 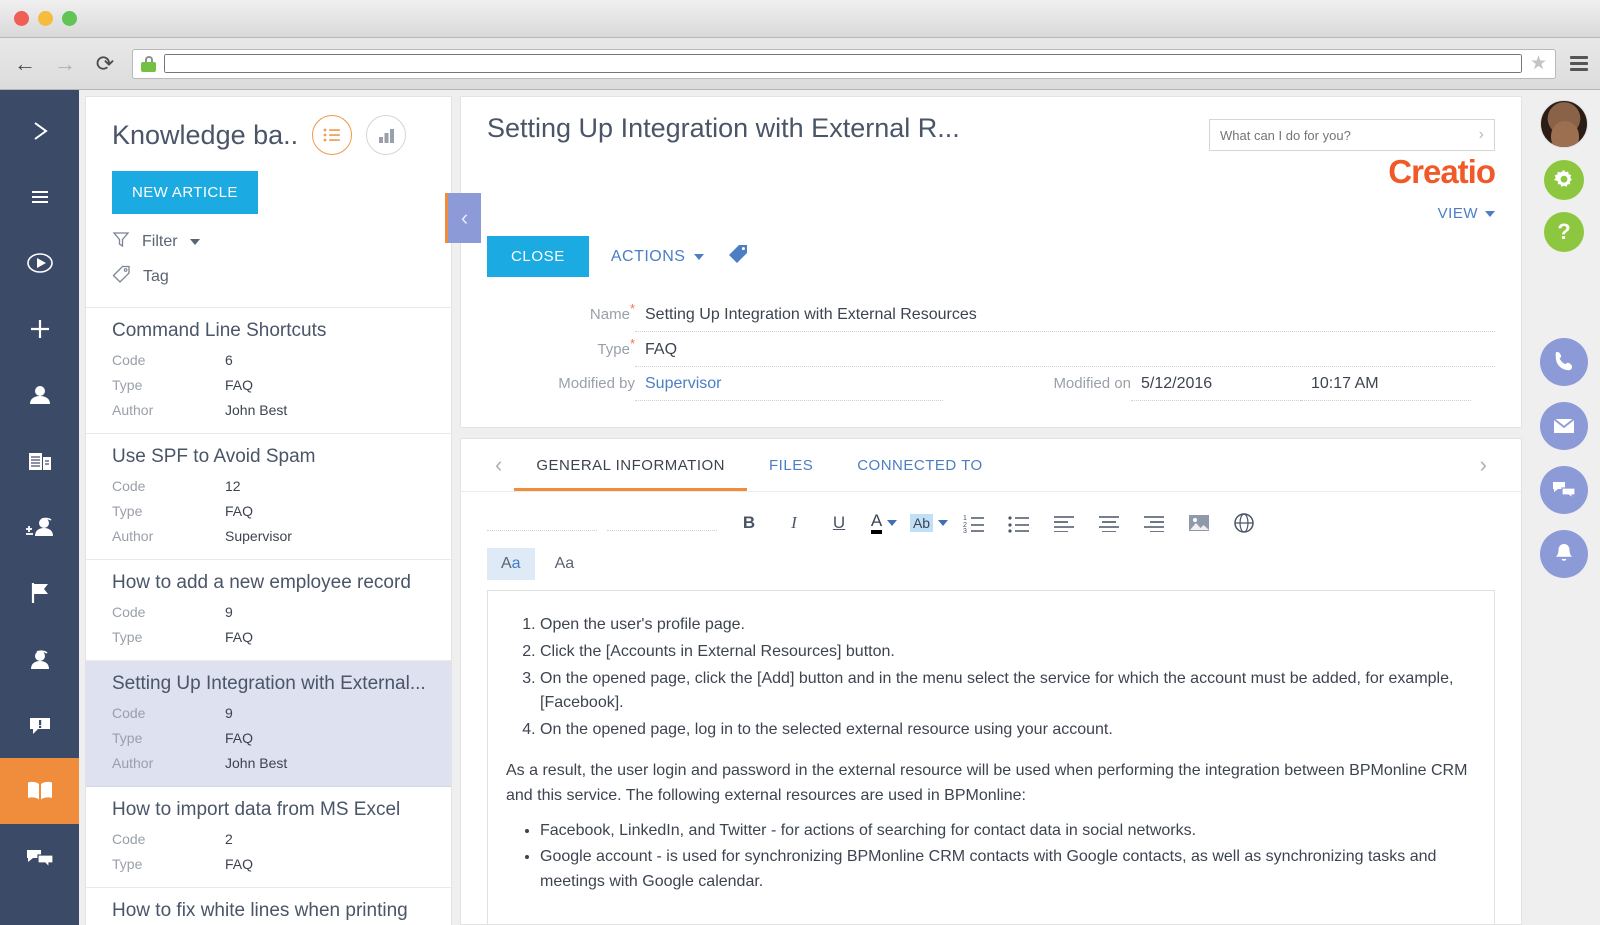 What do you see at coordinates (39, 461) in the screenshot?
I see `sidebar-item-accounts` at bounding box center [39, 461].